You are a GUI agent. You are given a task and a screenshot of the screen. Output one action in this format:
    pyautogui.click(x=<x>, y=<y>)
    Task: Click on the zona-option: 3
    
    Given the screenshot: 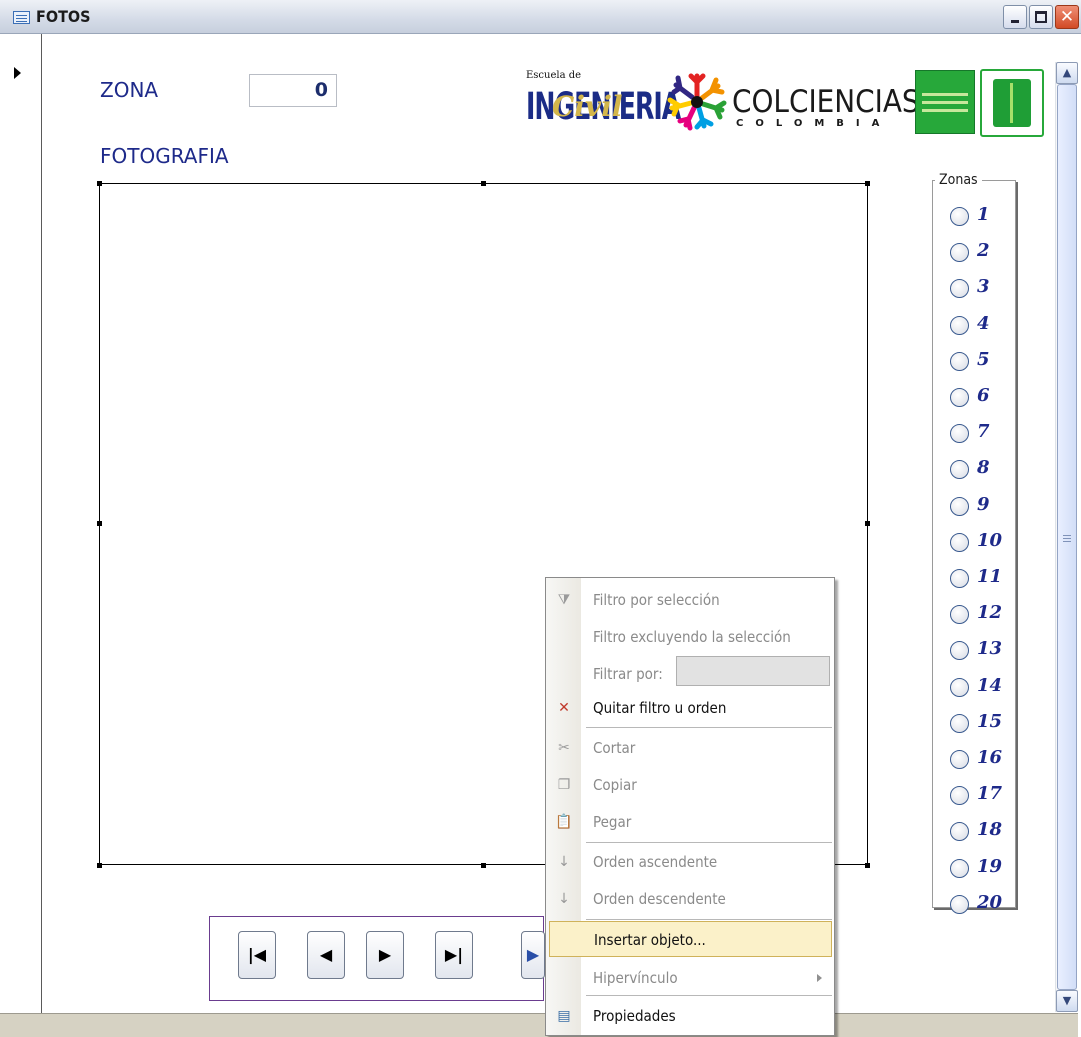 What is the action you would take?
    pyautogui.click(x=985, y=291)
    